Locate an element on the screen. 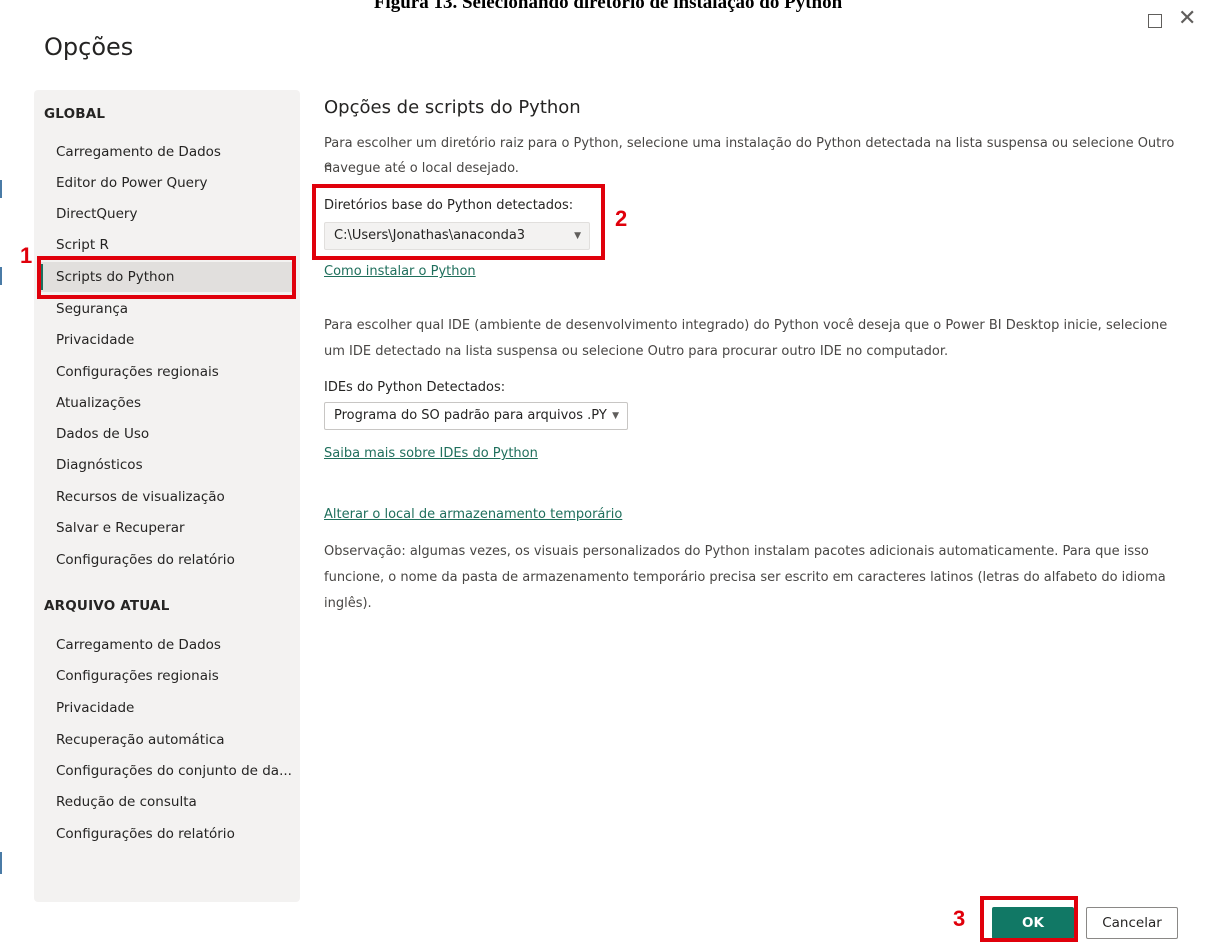  sidebar-item-data-load: Carregamento de Dados is located at coordinates (166, 152).